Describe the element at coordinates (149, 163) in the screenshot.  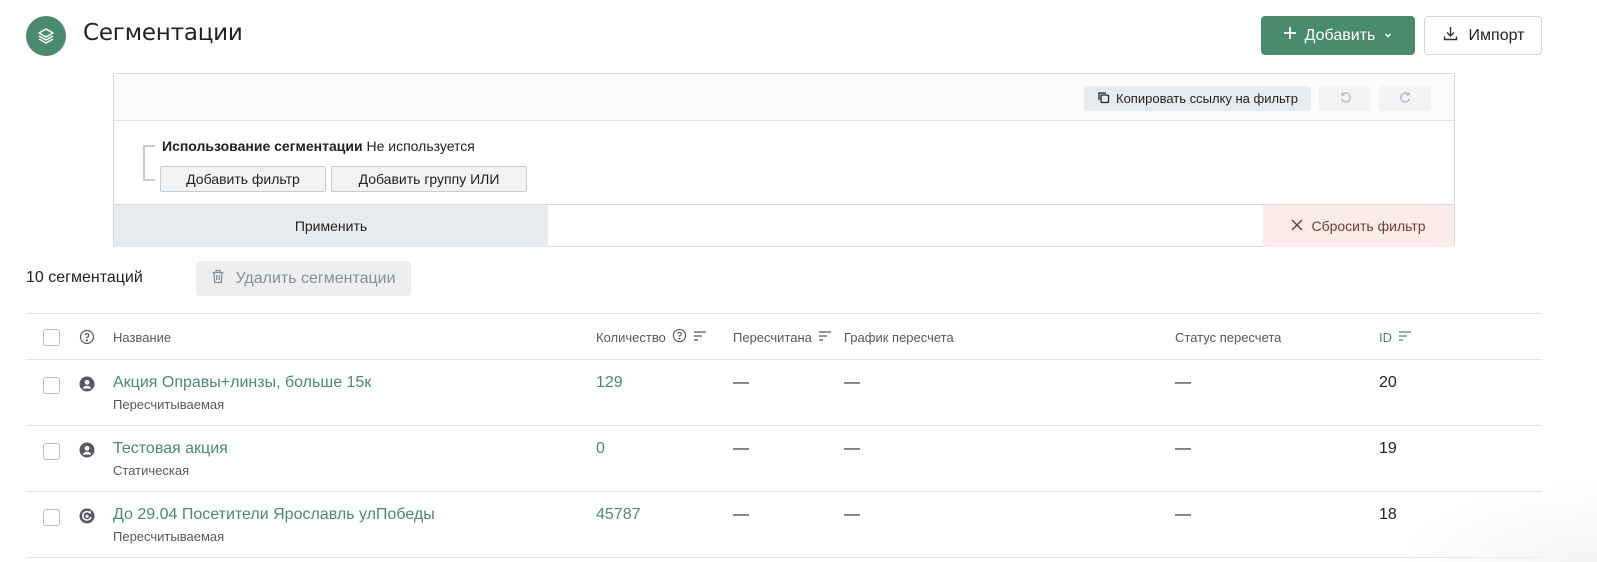
I see `filter-group-bracket` at that location.